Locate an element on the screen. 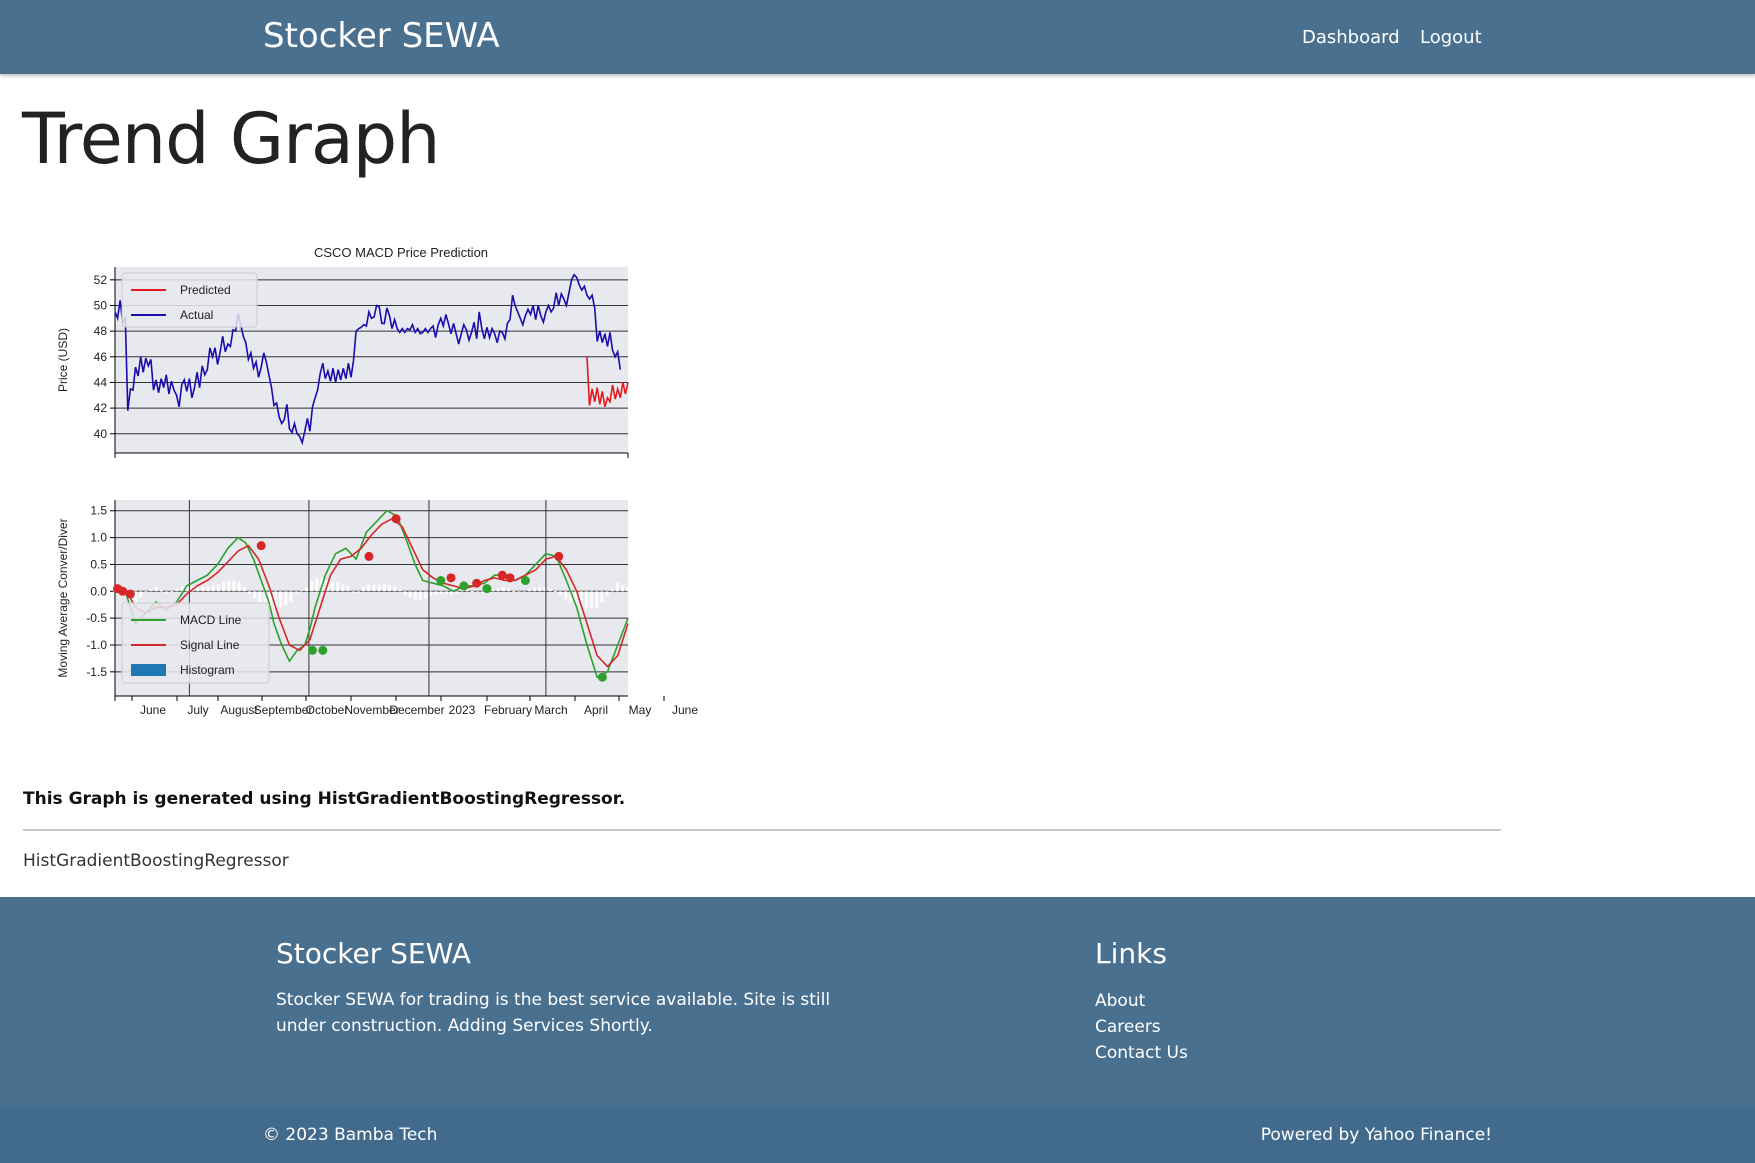  footer-link-contact-us: Contact Us is located at coordinates (1141, 1053).